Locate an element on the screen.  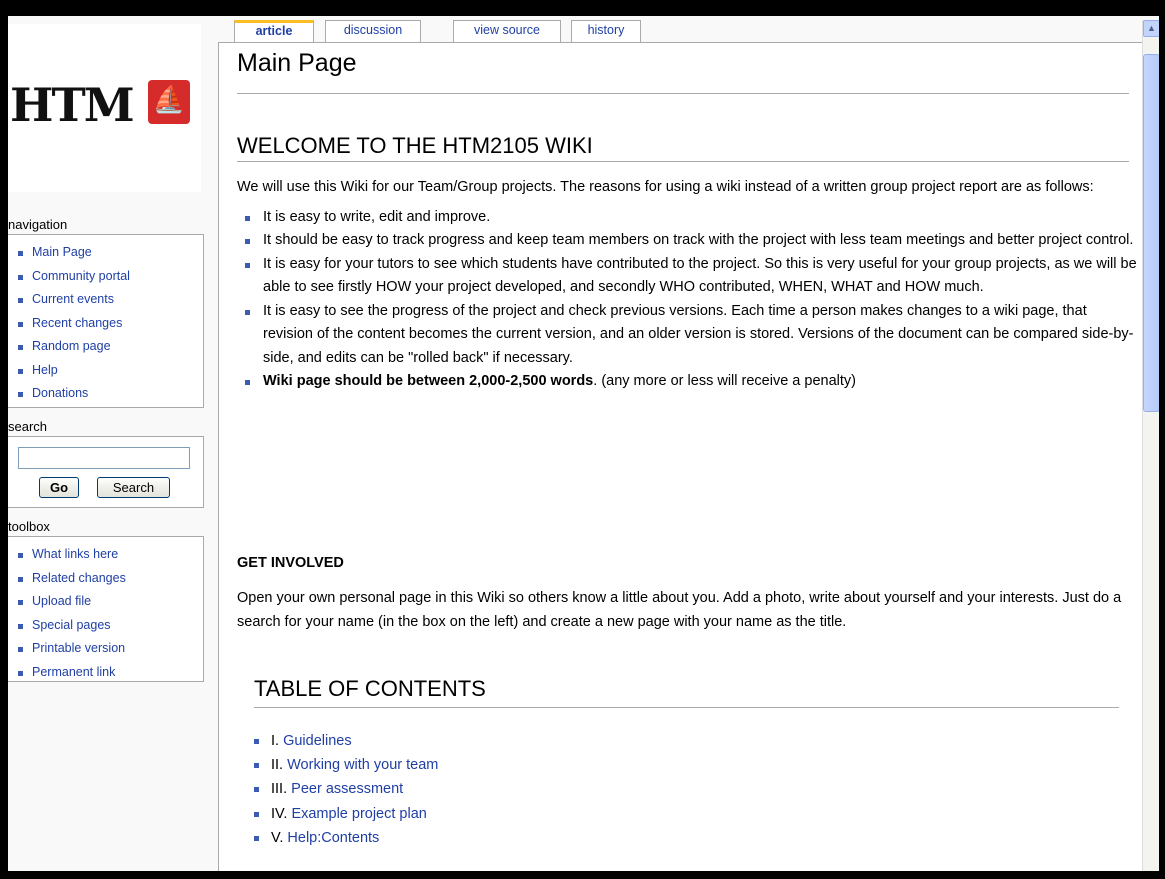
search-input is located at coordinates (104, 458).